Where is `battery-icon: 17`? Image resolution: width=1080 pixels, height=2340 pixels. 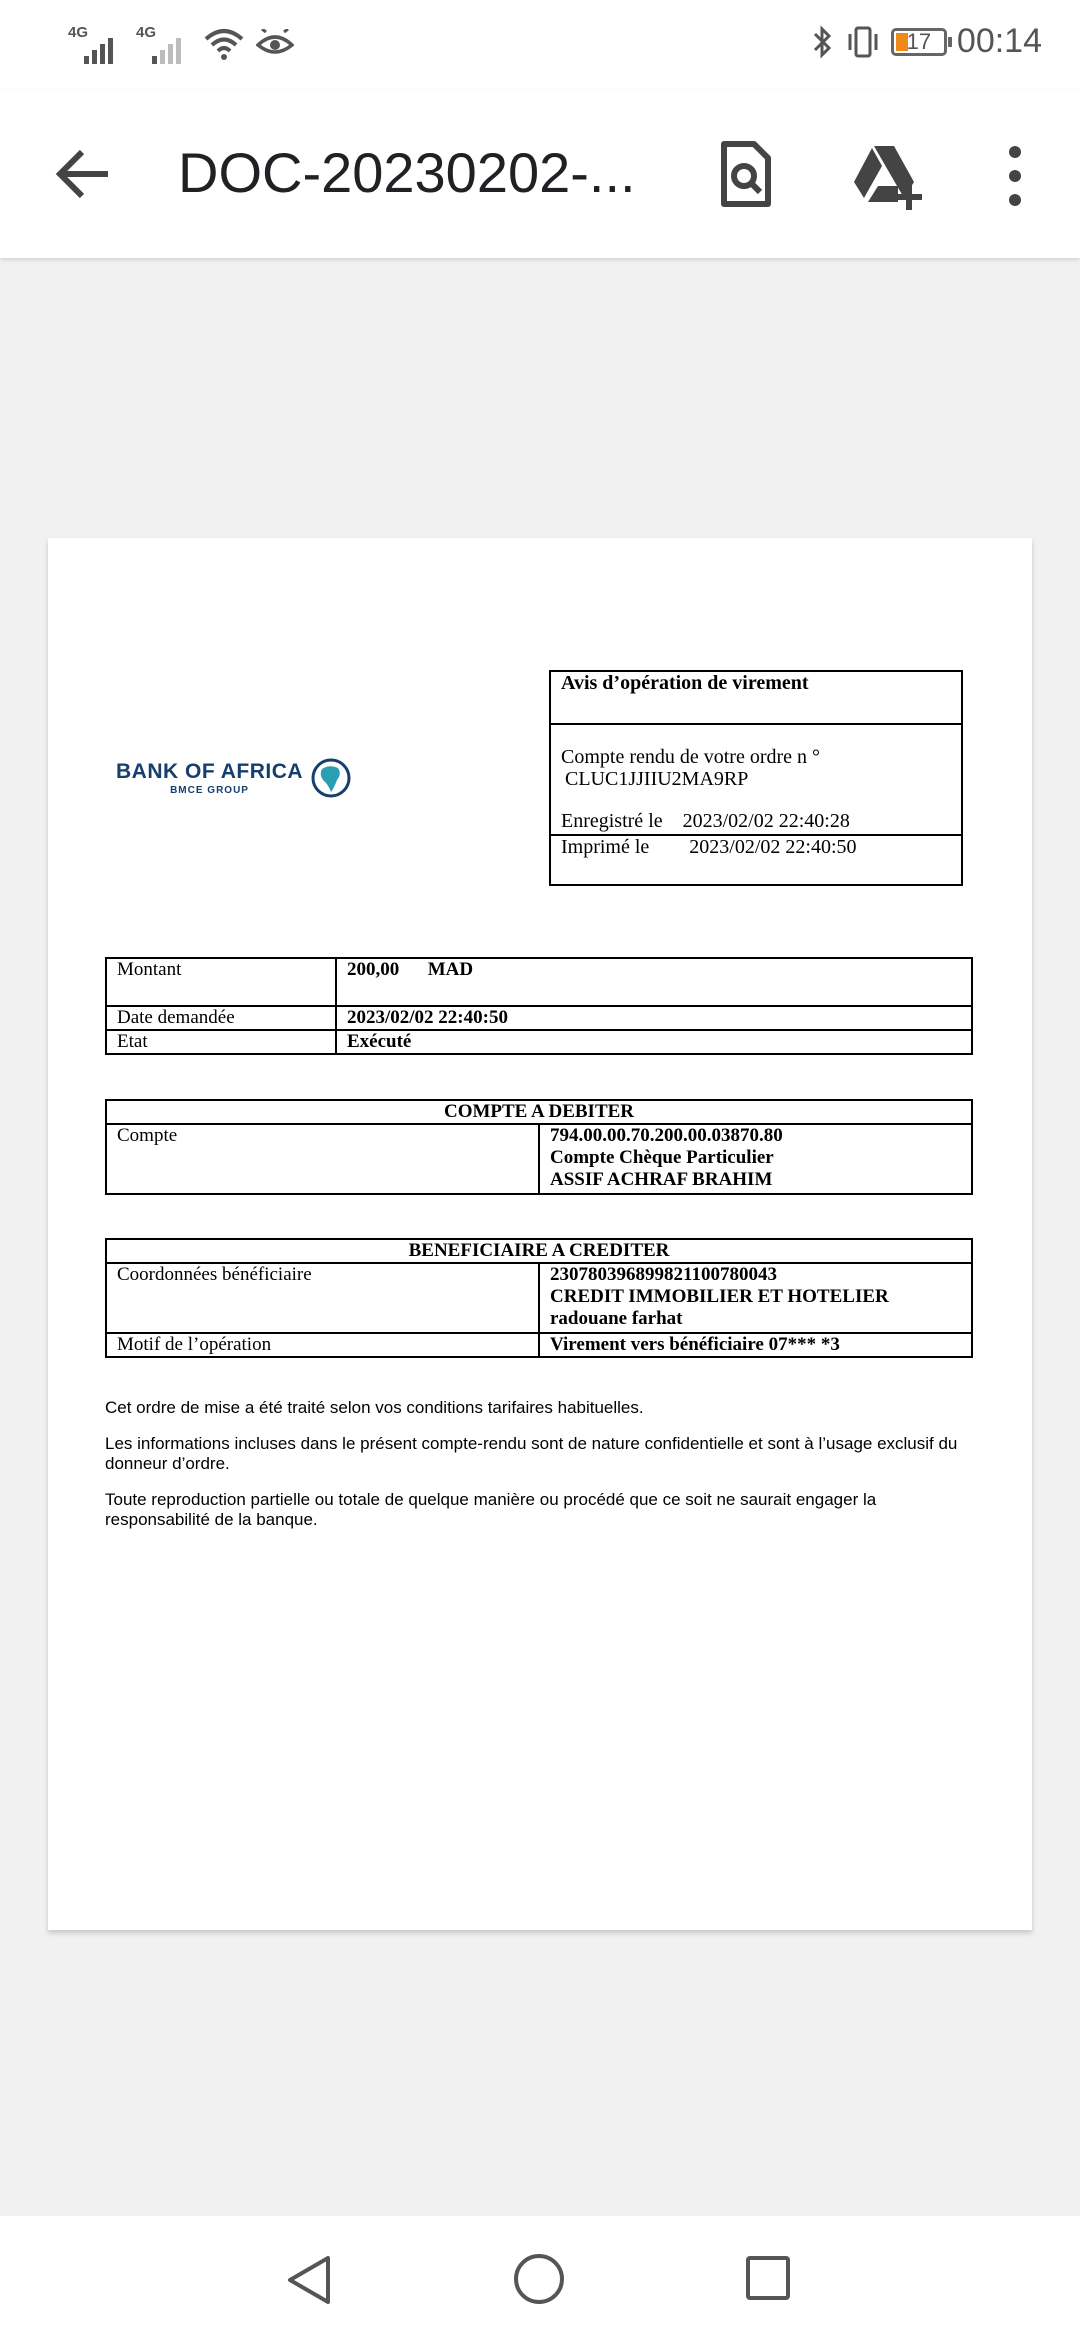 battery-icon: 17 is located at coordinates (921, 41).